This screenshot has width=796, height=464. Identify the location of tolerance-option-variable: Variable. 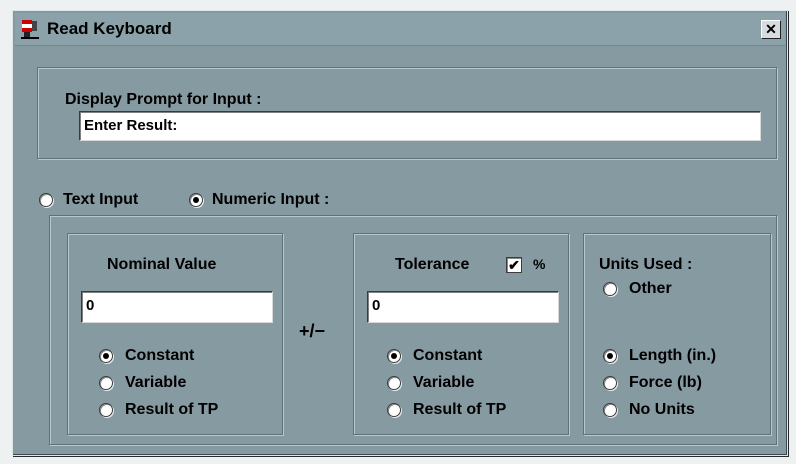
(444, 382).